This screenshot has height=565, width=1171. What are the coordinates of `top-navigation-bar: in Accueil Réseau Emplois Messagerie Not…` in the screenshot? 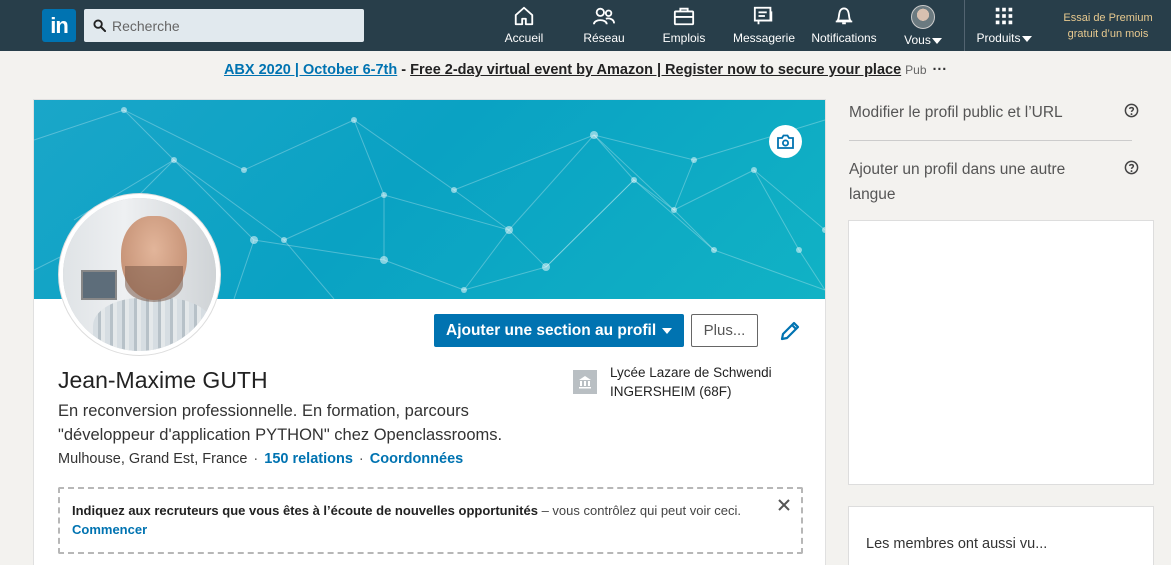 It's located at (585, 25).